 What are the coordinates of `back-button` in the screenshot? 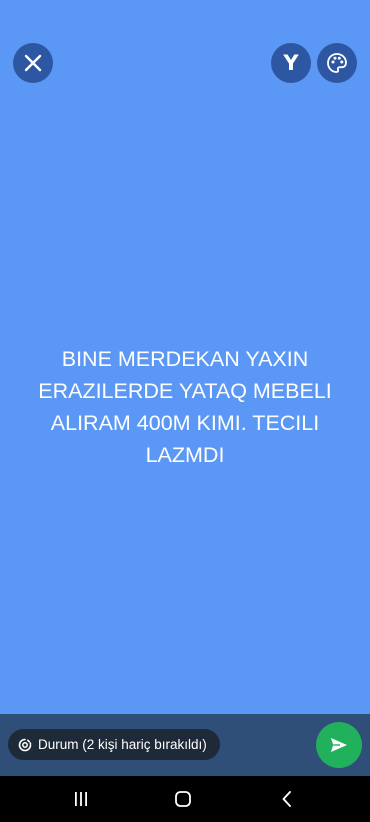 It's located at (287, 799).